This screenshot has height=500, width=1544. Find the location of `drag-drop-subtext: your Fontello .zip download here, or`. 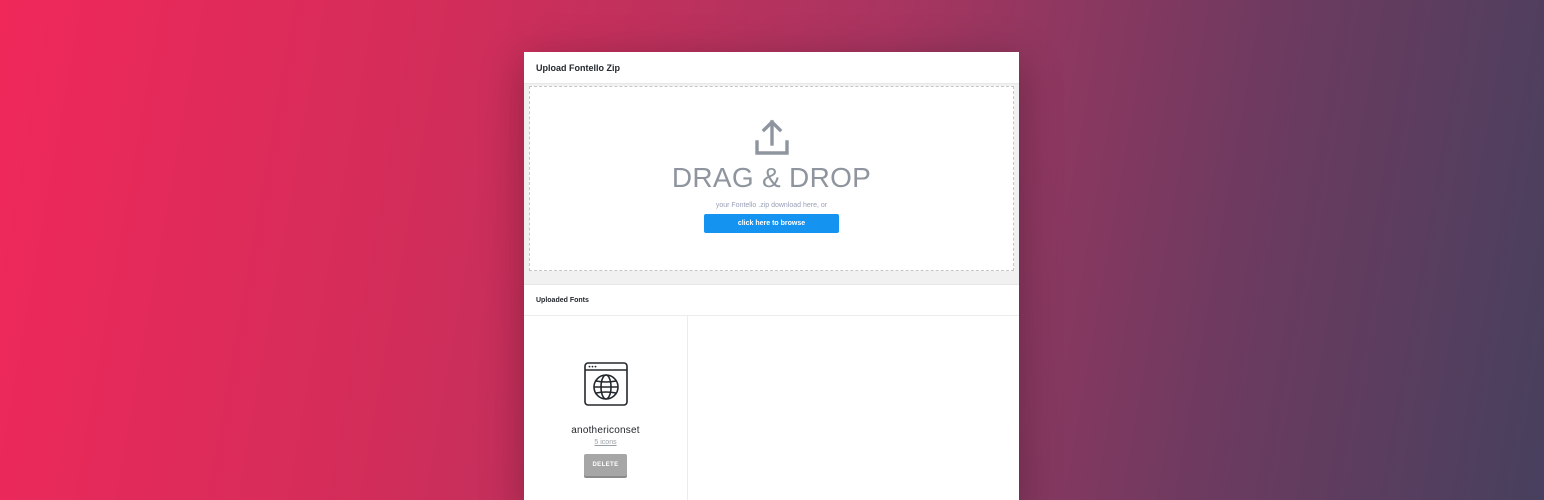

drag-drop-subtext: your Fontello .zip download here, or is located at coordinates (771, 205).